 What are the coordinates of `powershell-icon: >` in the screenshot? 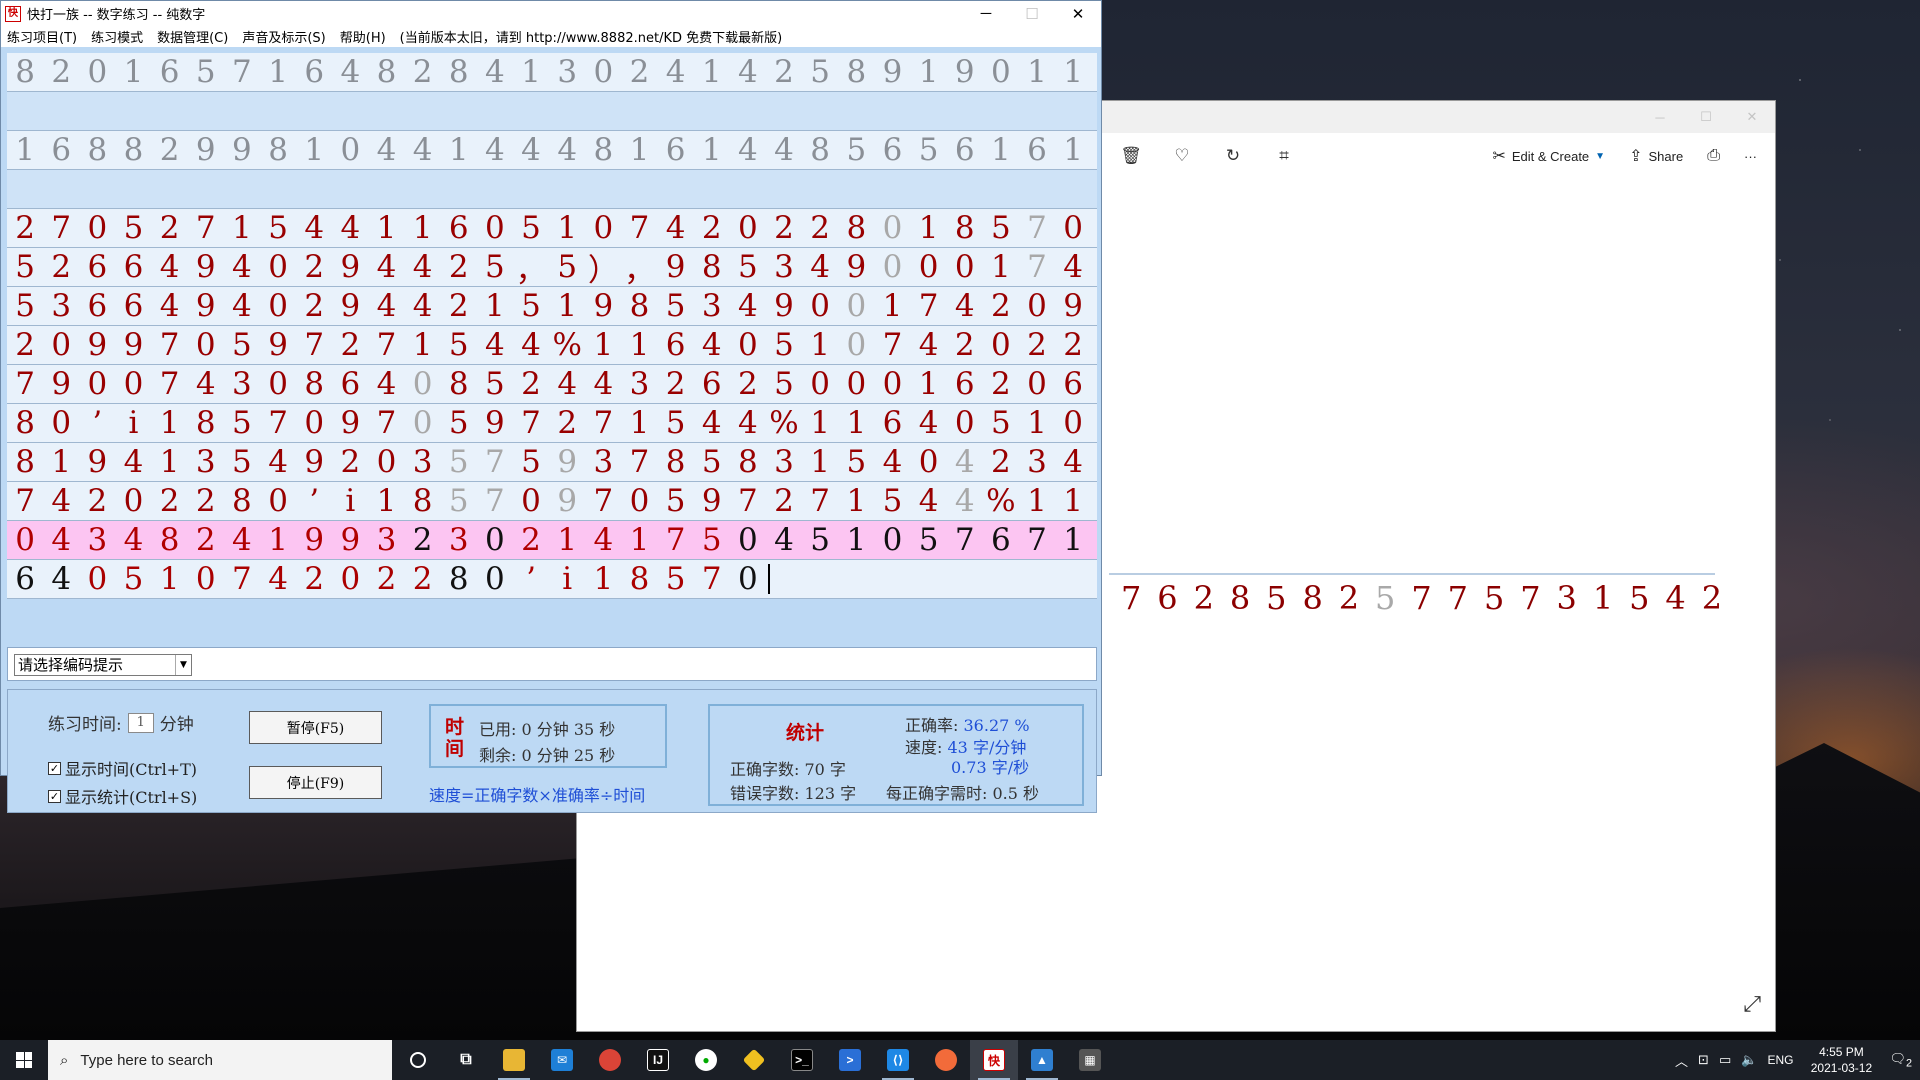 It's located at (850, 1060).